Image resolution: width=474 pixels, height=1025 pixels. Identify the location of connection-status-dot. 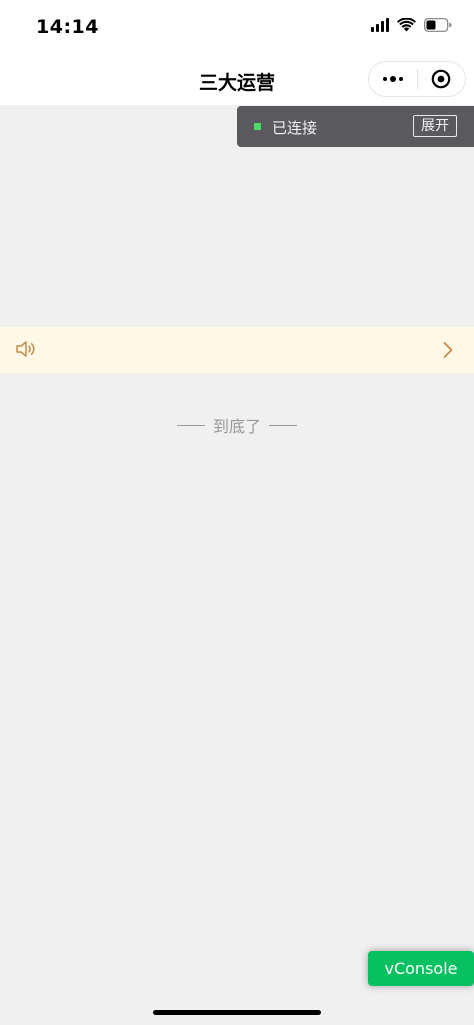
(257, 126).